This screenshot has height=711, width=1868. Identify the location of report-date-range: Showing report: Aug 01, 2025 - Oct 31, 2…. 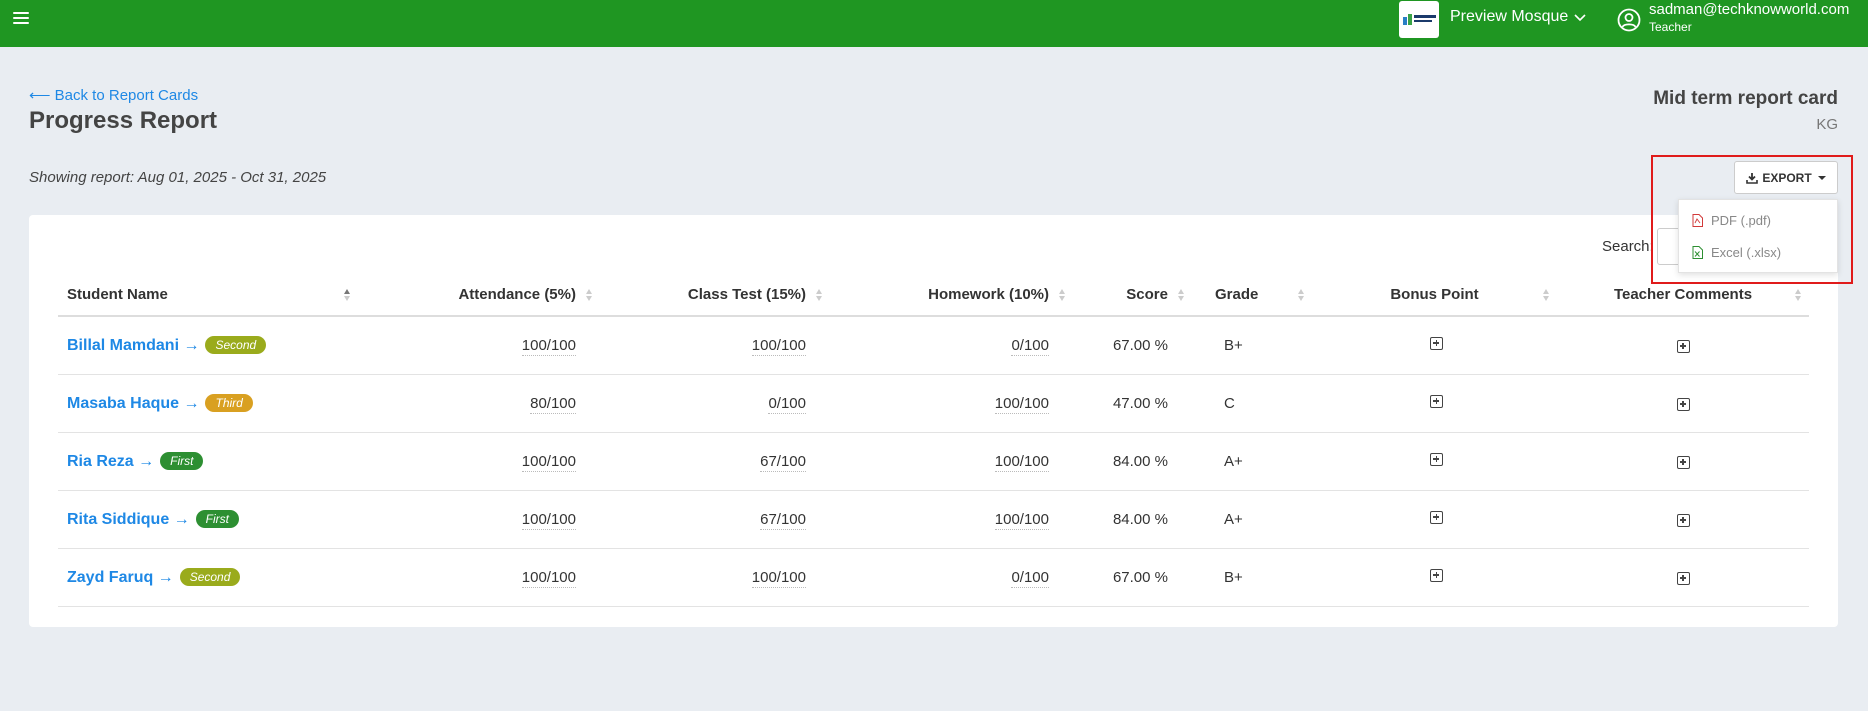
(178, 177).